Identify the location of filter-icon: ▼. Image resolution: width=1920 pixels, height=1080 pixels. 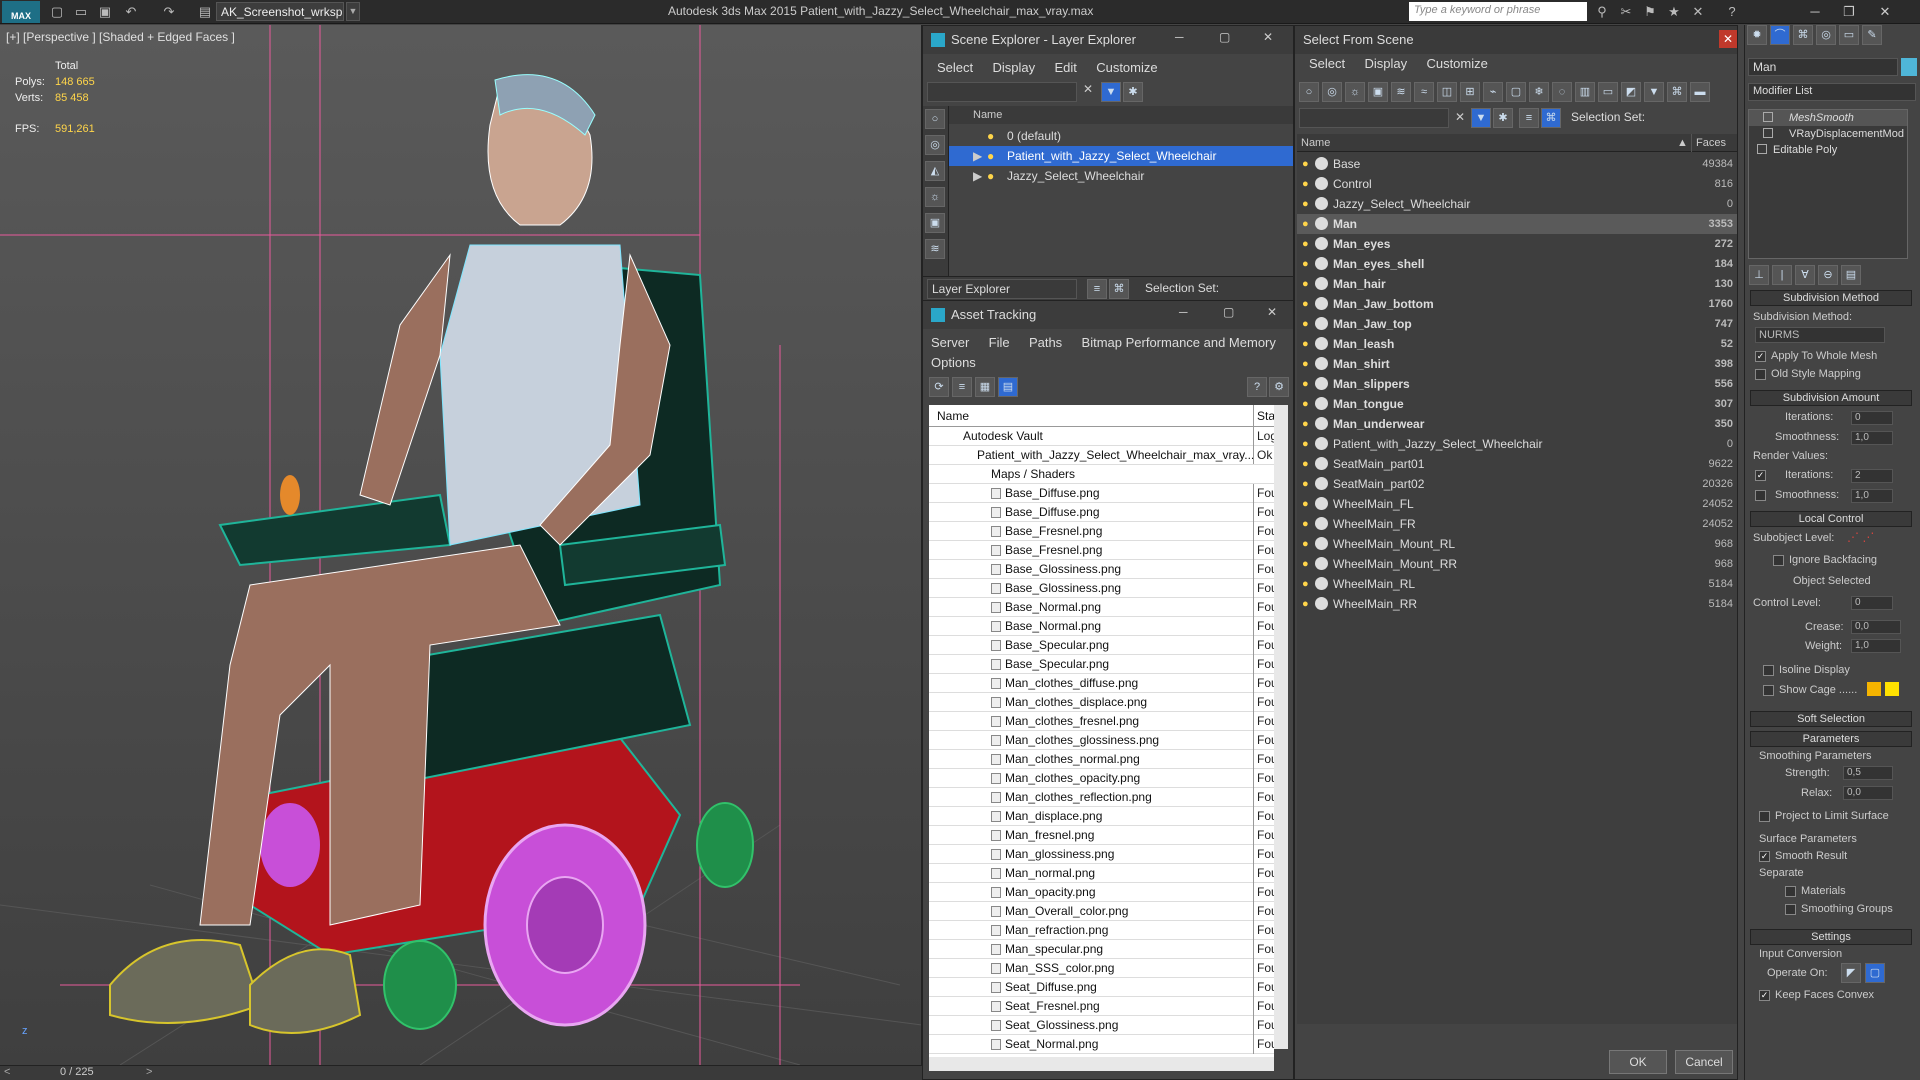
(1654, 92).